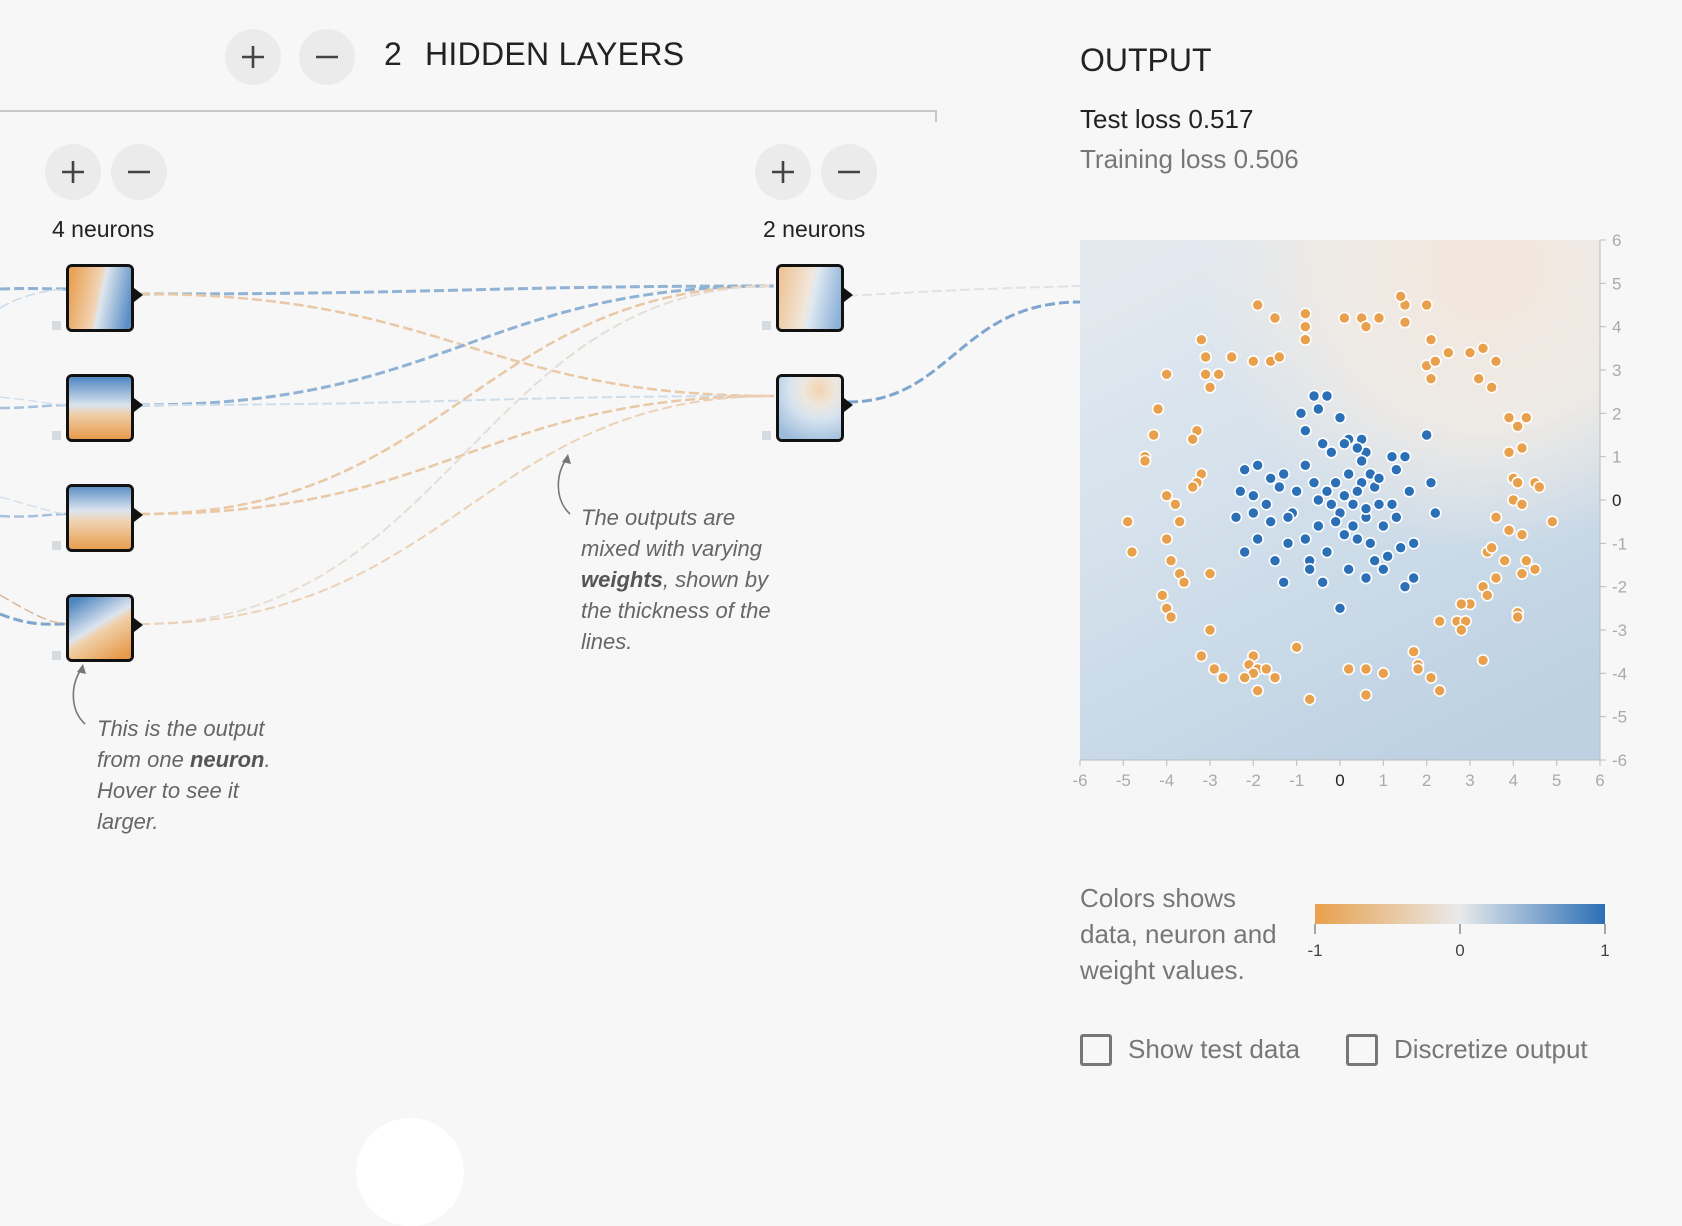  What do you see at coordinates (1362, 1050) in the screenshot?
I see `discretize-output-checkbox` at bounding box center [1362, 1050].